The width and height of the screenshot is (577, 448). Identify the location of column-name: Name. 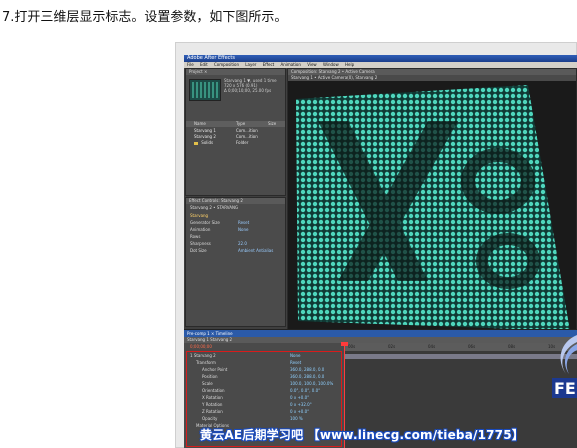
(200, 124).